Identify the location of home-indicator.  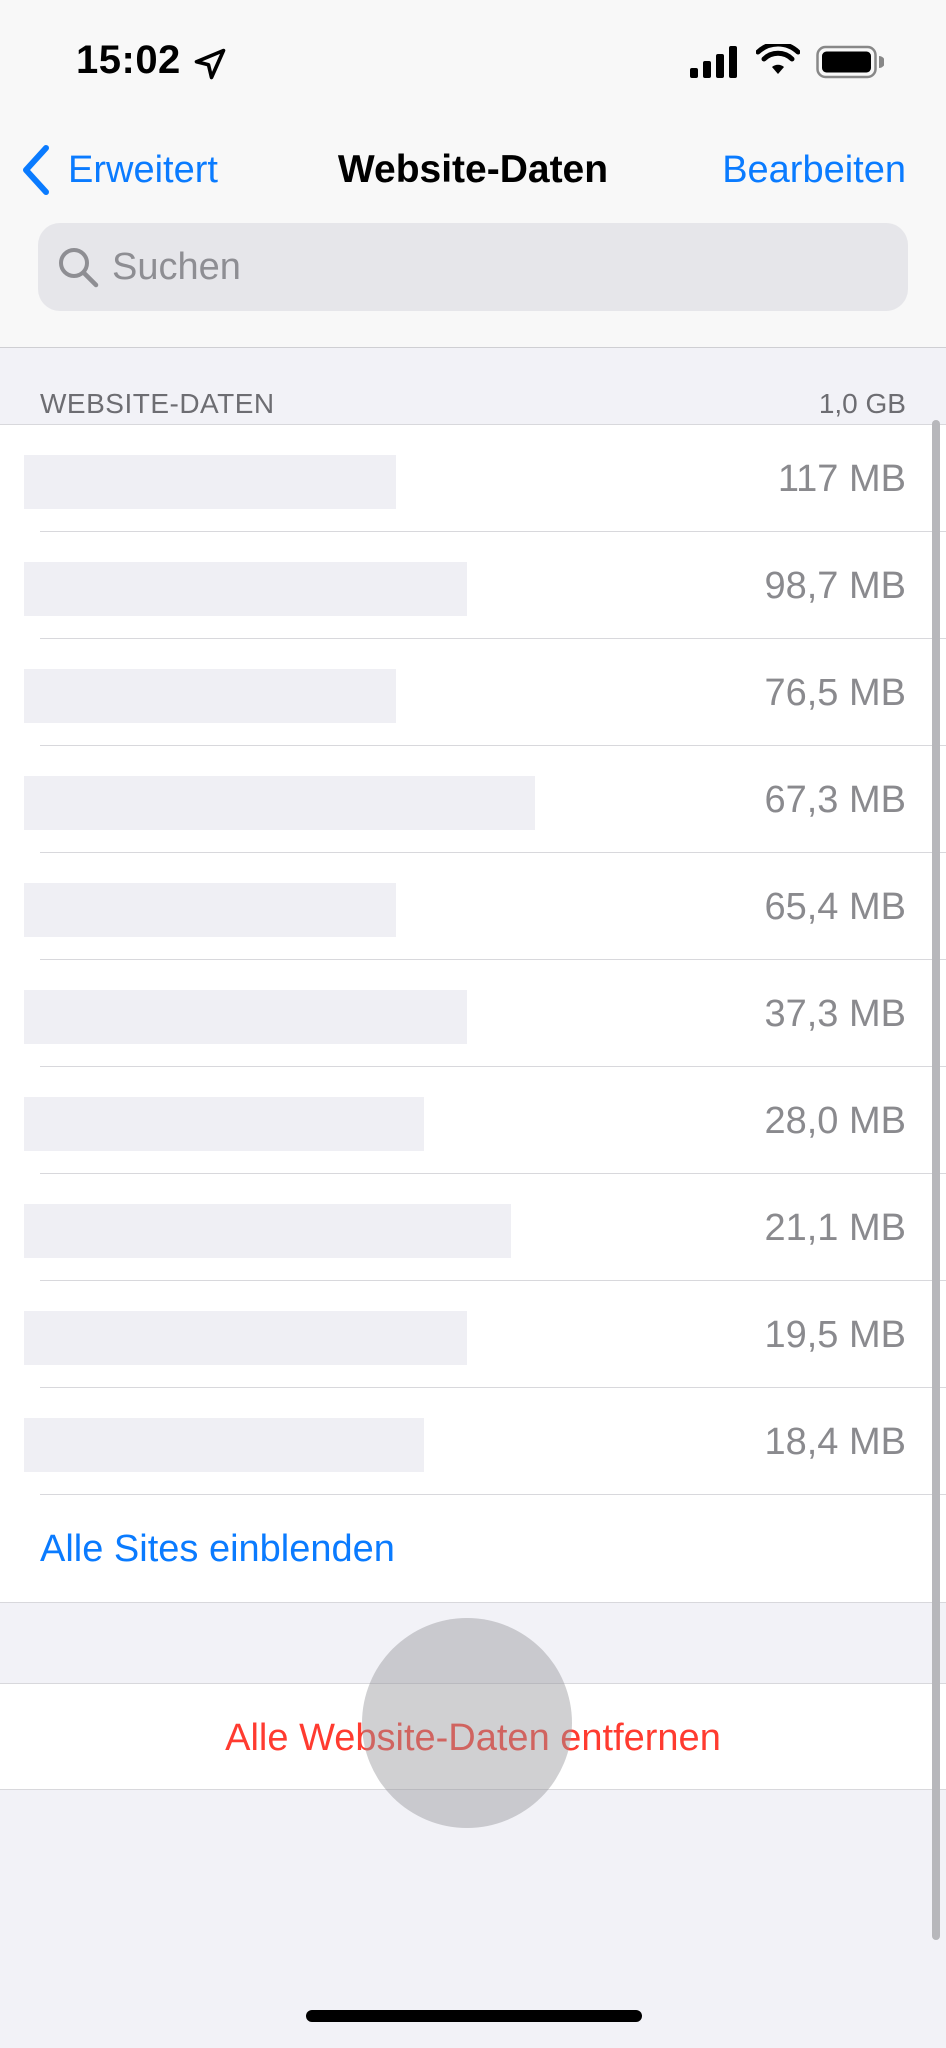
(474, 2016).